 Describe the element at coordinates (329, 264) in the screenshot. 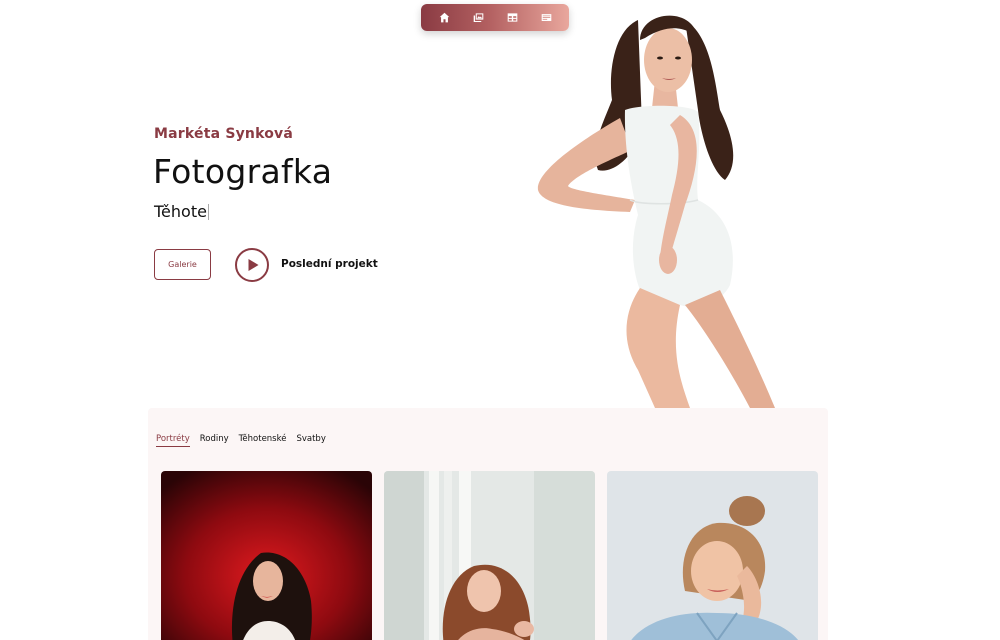

I see `last-project-link: Poslední projekt` at that location.